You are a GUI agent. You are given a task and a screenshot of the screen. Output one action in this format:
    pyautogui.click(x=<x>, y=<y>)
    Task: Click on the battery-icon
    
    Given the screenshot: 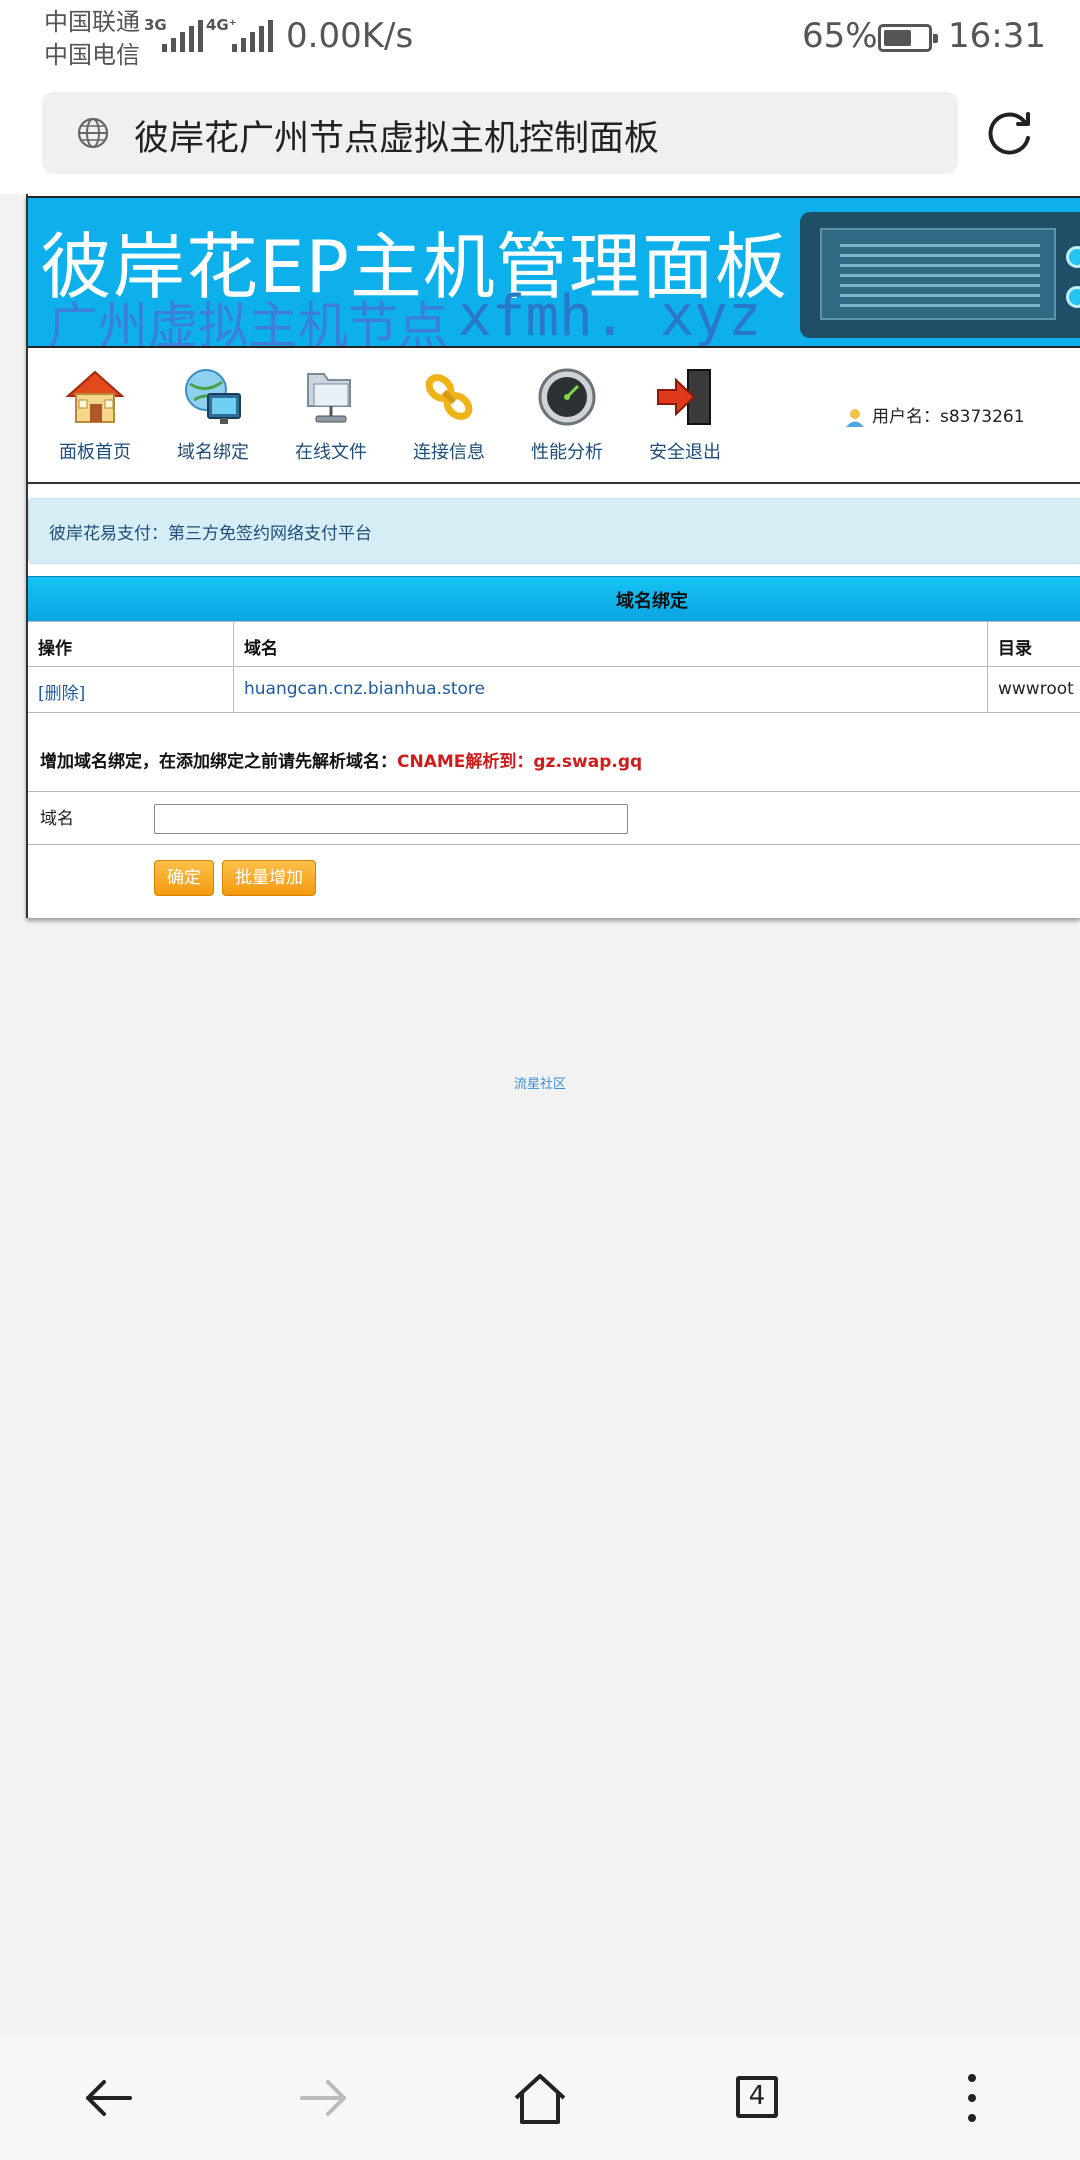 What is the action you would take?
    pyautogui.click(x=908, y=38)
    